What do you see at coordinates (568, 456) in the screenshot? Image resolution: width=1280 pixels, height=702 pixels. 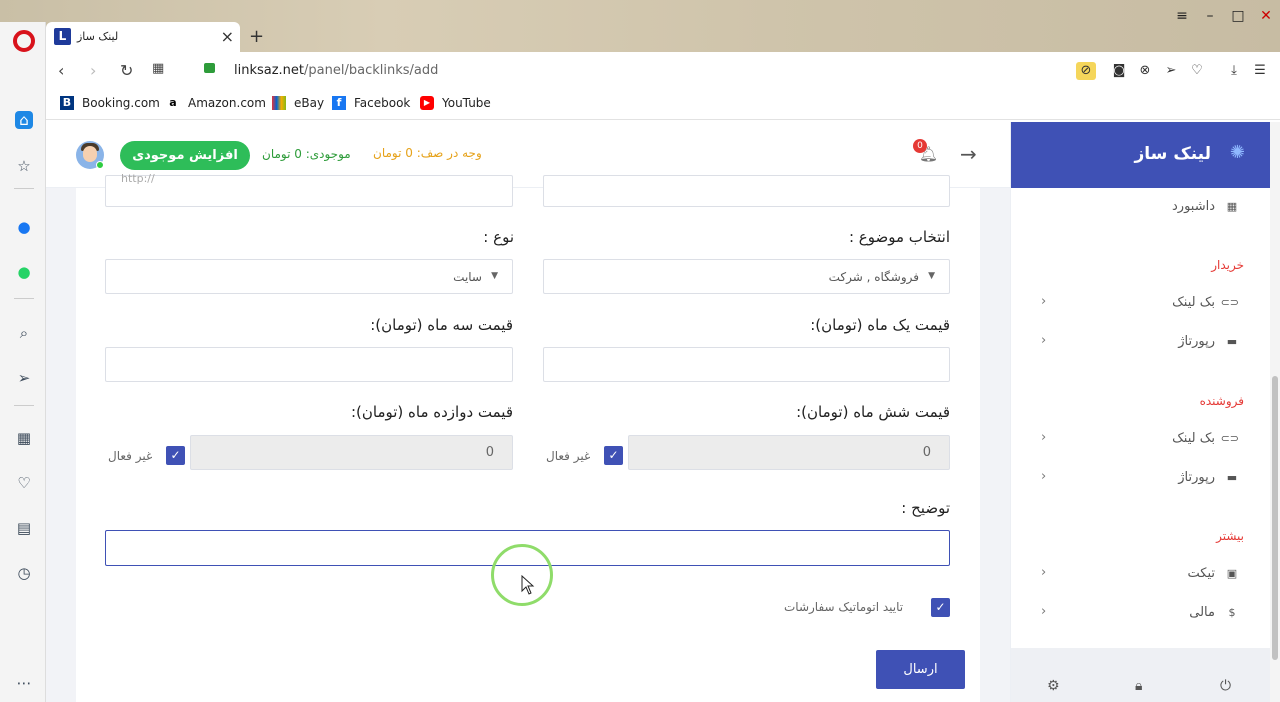 I see `inactive-6m-label: غیر فعال` at bounding box center [568, 456].